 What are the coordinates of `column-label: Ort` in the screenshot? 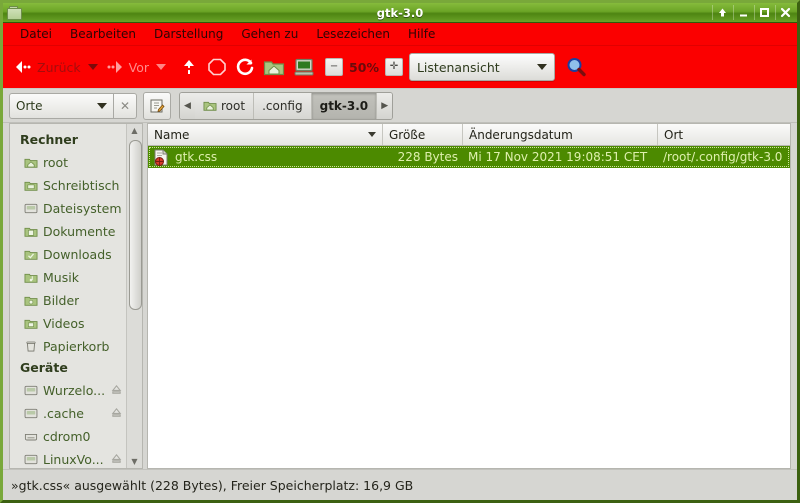 It's located at (674, 134).